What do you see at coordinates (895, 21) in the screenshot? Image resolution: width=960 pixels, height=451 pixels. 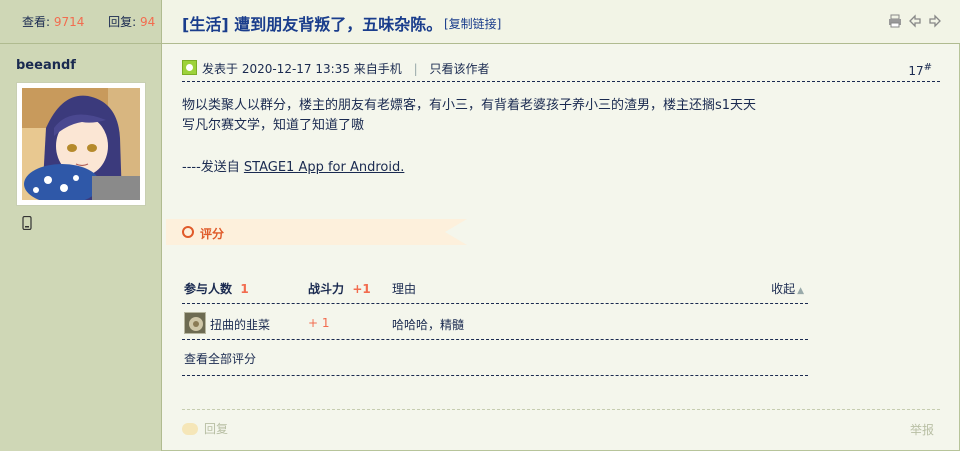 I see `print-icon` at bounding box center [895, 21].